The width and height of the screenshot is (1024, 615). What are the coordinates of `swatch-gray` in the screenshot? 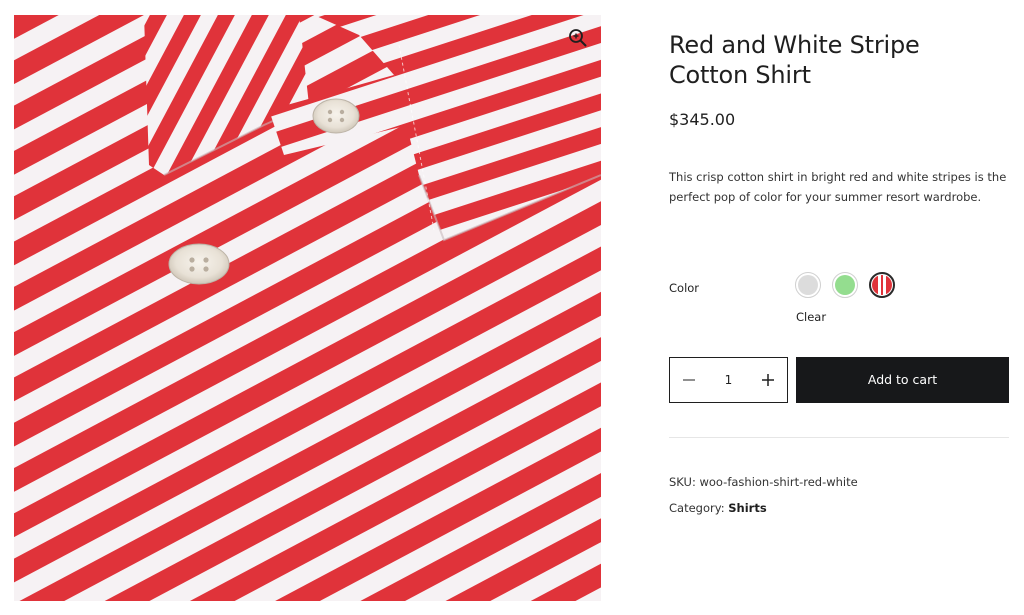 It's located at (808, 285).